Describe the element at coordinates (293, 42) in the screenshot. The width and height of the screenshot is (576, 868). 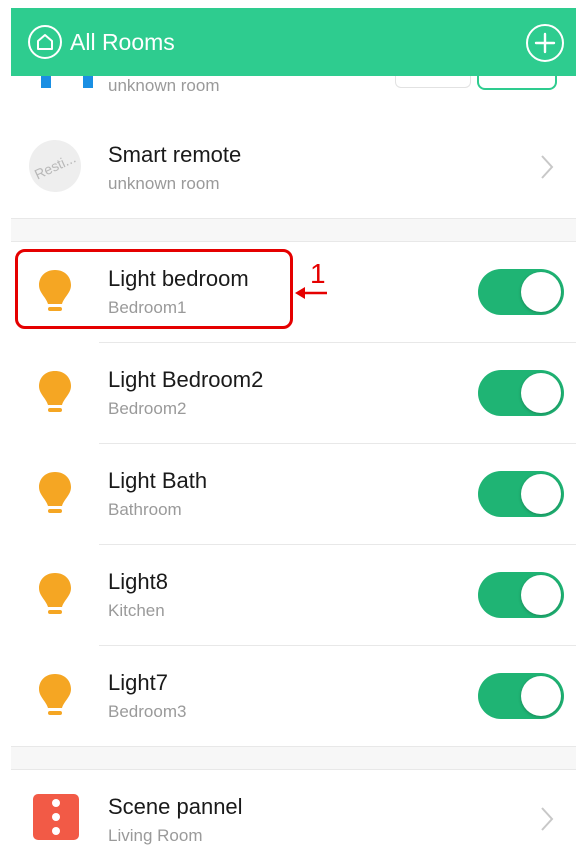
I see `app-header: All Rooms` at that location.